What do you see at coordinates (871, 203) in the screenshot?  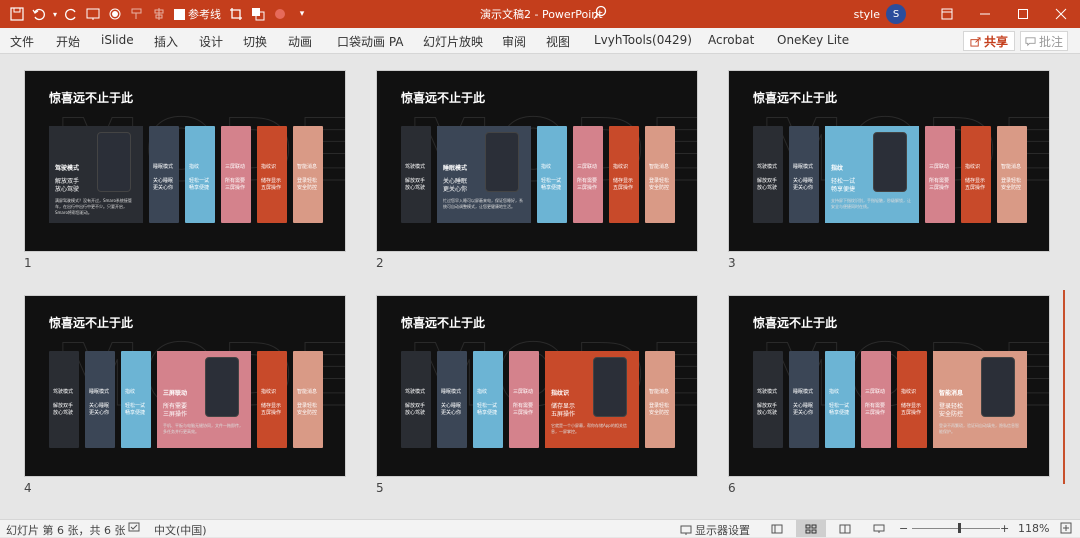 I see `panel-body: 支持屏下指纹识别，手指轻触，秒级解锁，让安全与便捷同时在线。` at bounding box center [871, 203].